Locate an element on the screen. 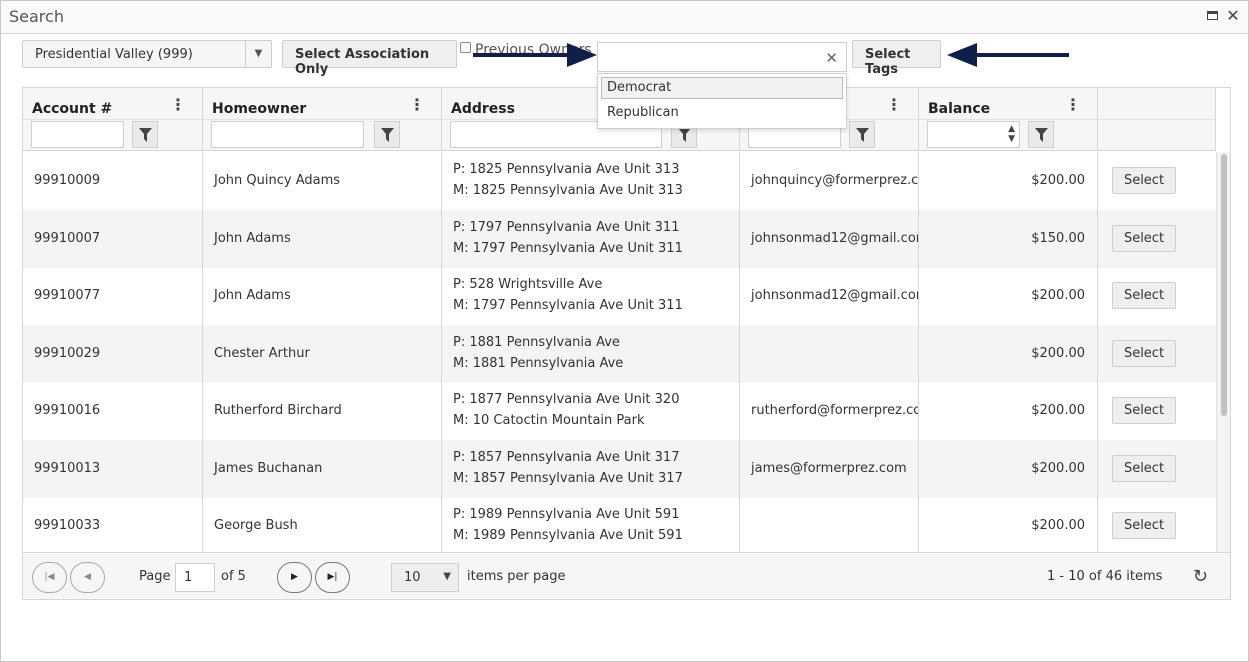 This screenshot has width=1249, height=662. clear-icon: ✕ is located at coordinates (831, 58).